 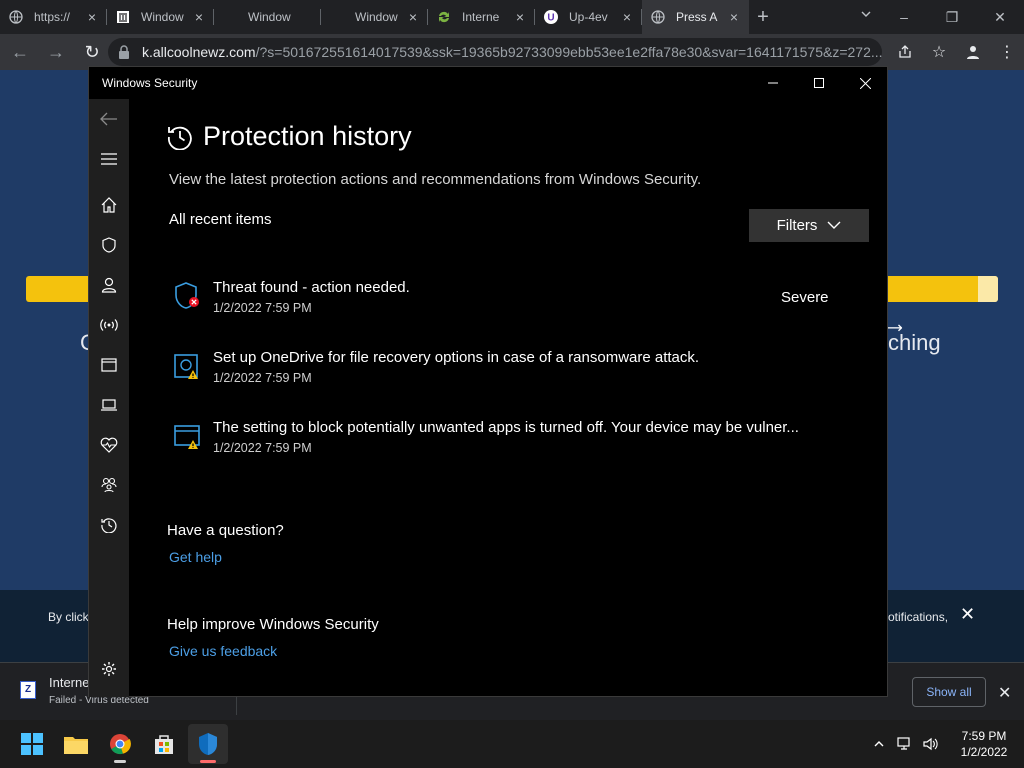 I want to click on clock-time: 7:59 PM, so click(x=984, y=736).